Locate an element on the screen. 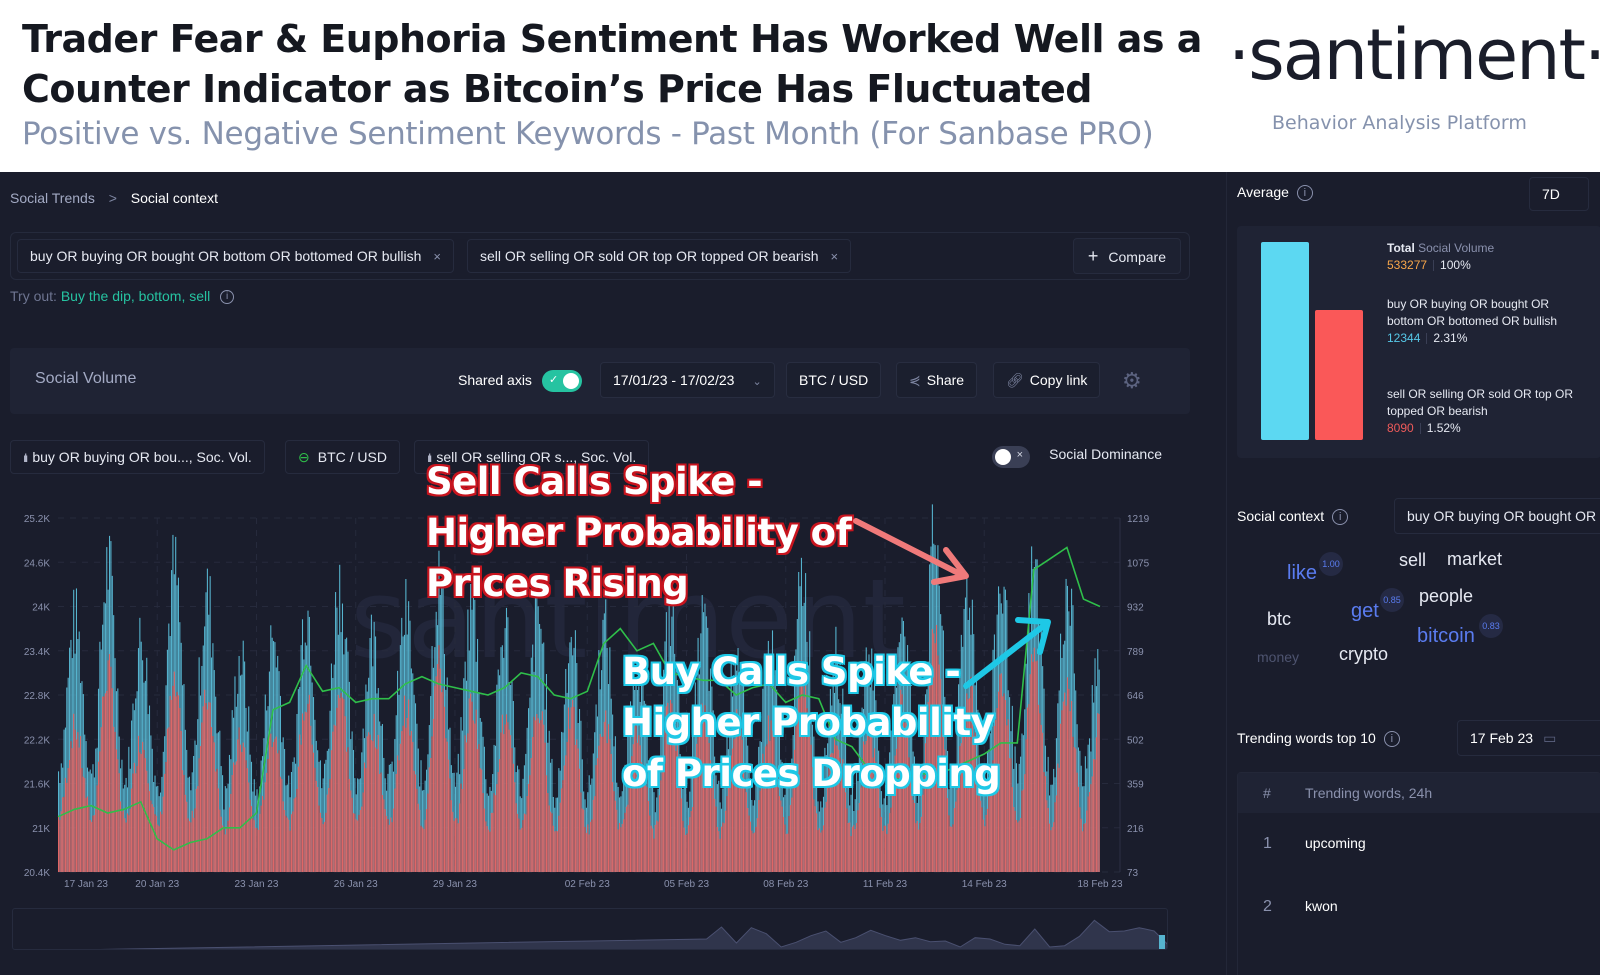 The height and width of the screenshot is (975, 1600). pair-value: BTC / USD is located at coordinates (834, 380).